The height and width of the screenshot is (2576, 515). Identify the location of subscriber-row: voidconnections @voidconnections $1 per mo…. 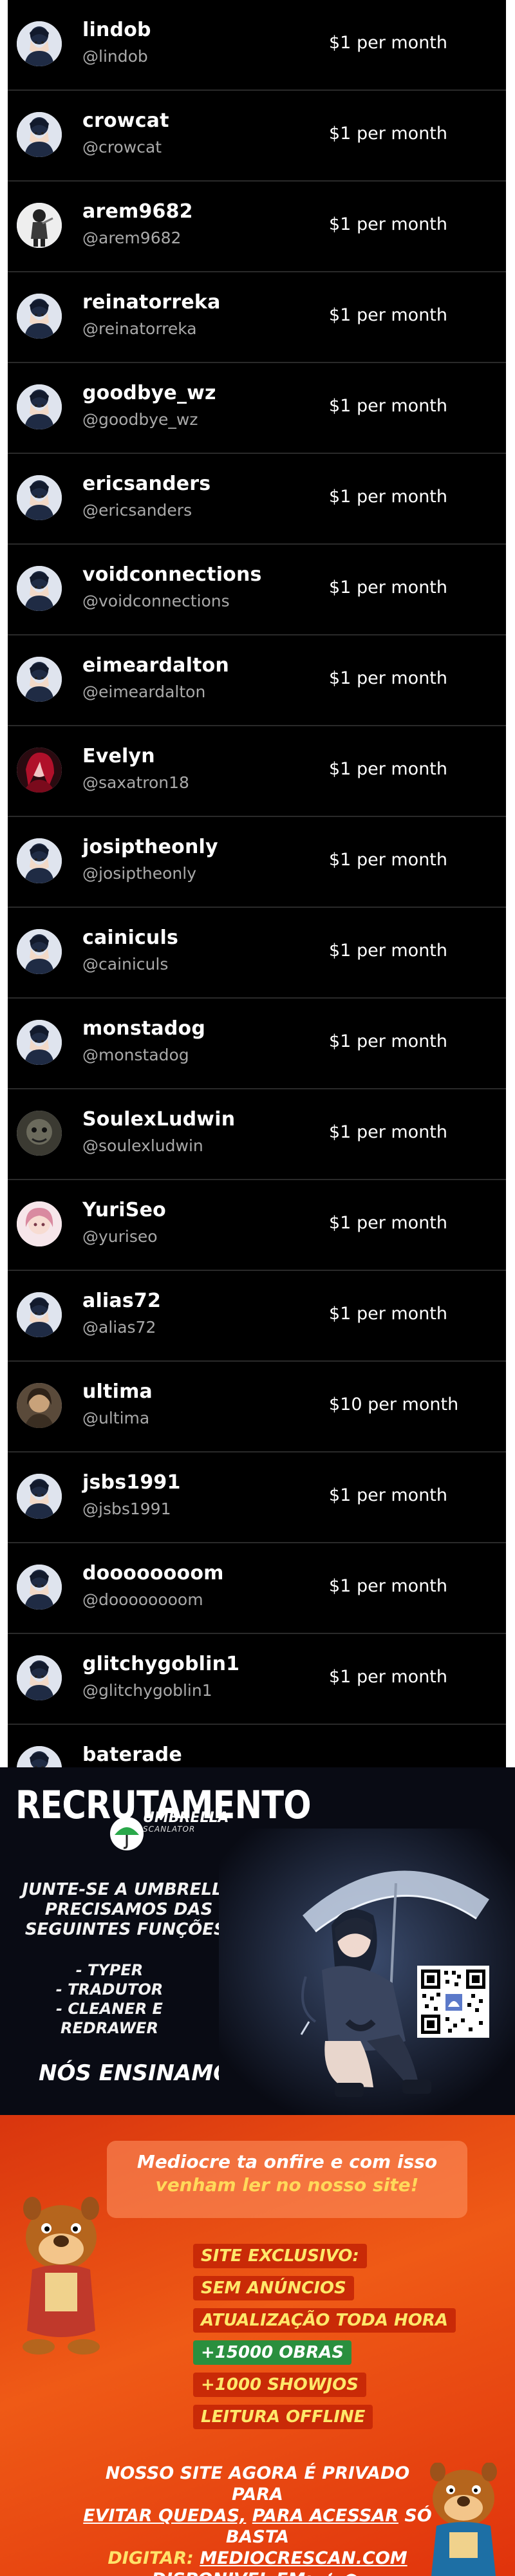
(257, 590).